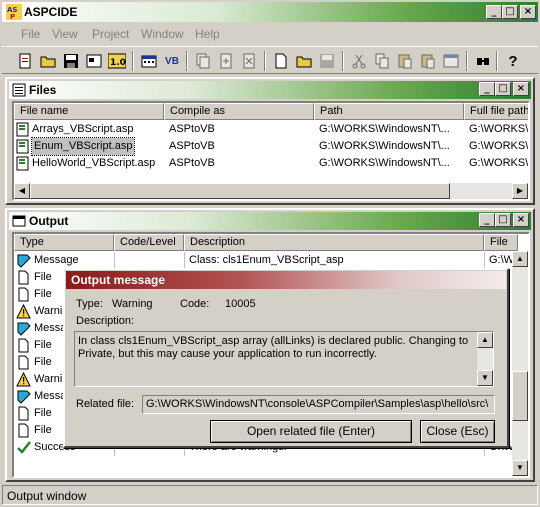 This screenshot has width=540, height=507. What do you see at coordinates (149, 242) in the screenshot?
I see `col-code-level: Code/Level` at bounding box center [149, 242].